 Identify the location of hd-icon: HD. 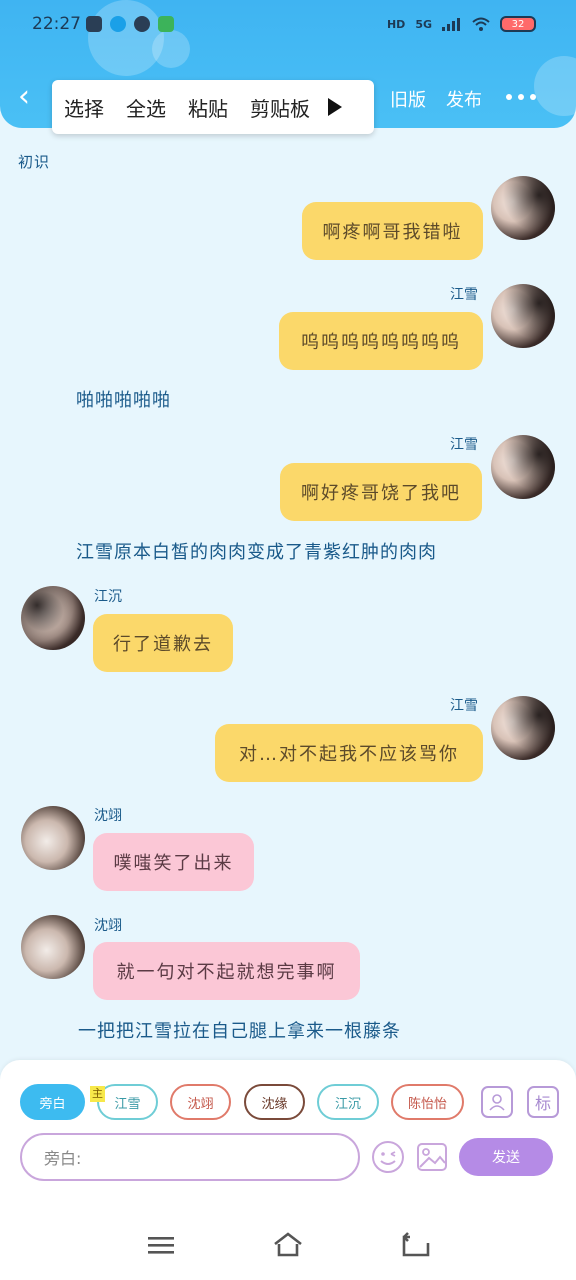
(396, 24).